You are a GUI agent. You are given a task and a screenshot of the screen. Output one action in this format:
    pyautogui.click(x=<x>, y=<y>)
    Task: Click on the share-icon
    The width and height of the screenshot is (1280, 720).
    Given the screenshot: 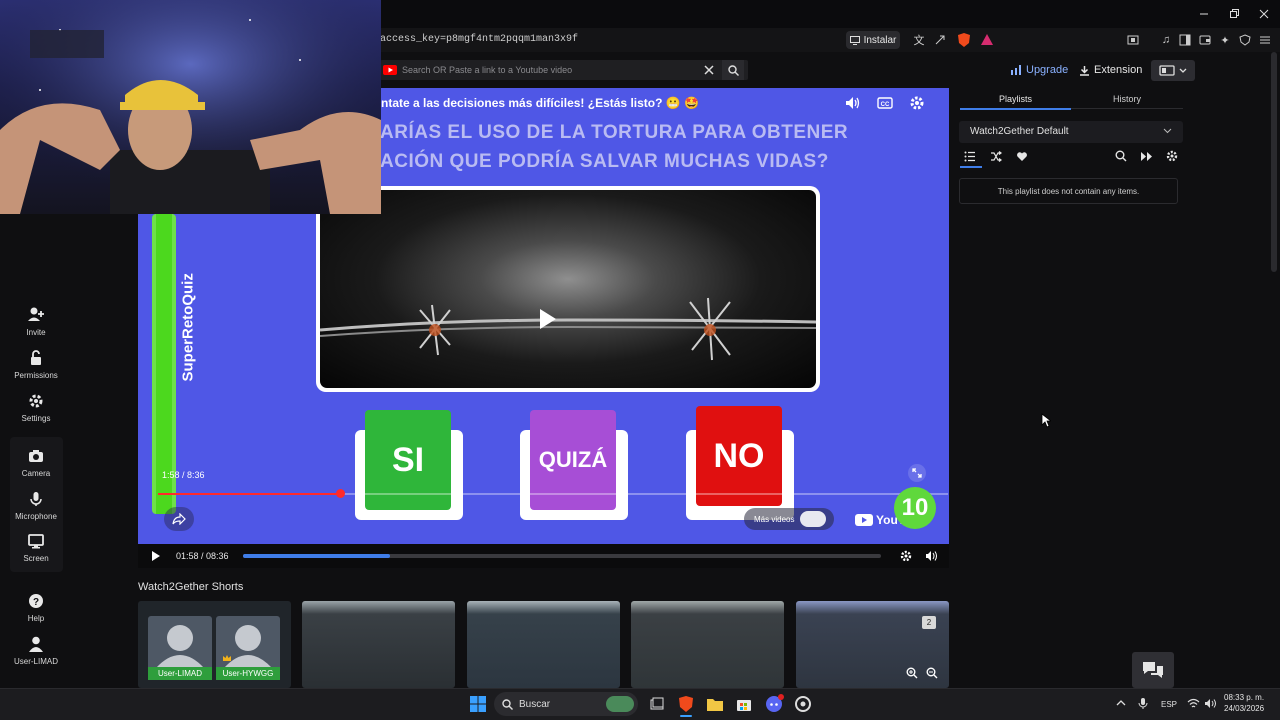 What is the action you would take?
    pyautogui.click(x=940, y=40)
    